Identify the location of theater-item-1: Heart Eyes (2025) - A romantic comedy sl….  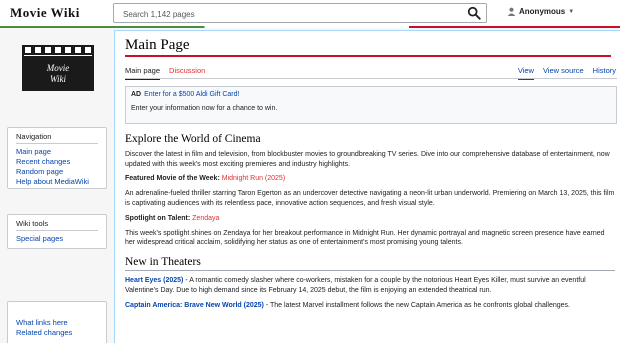
(370, 286).